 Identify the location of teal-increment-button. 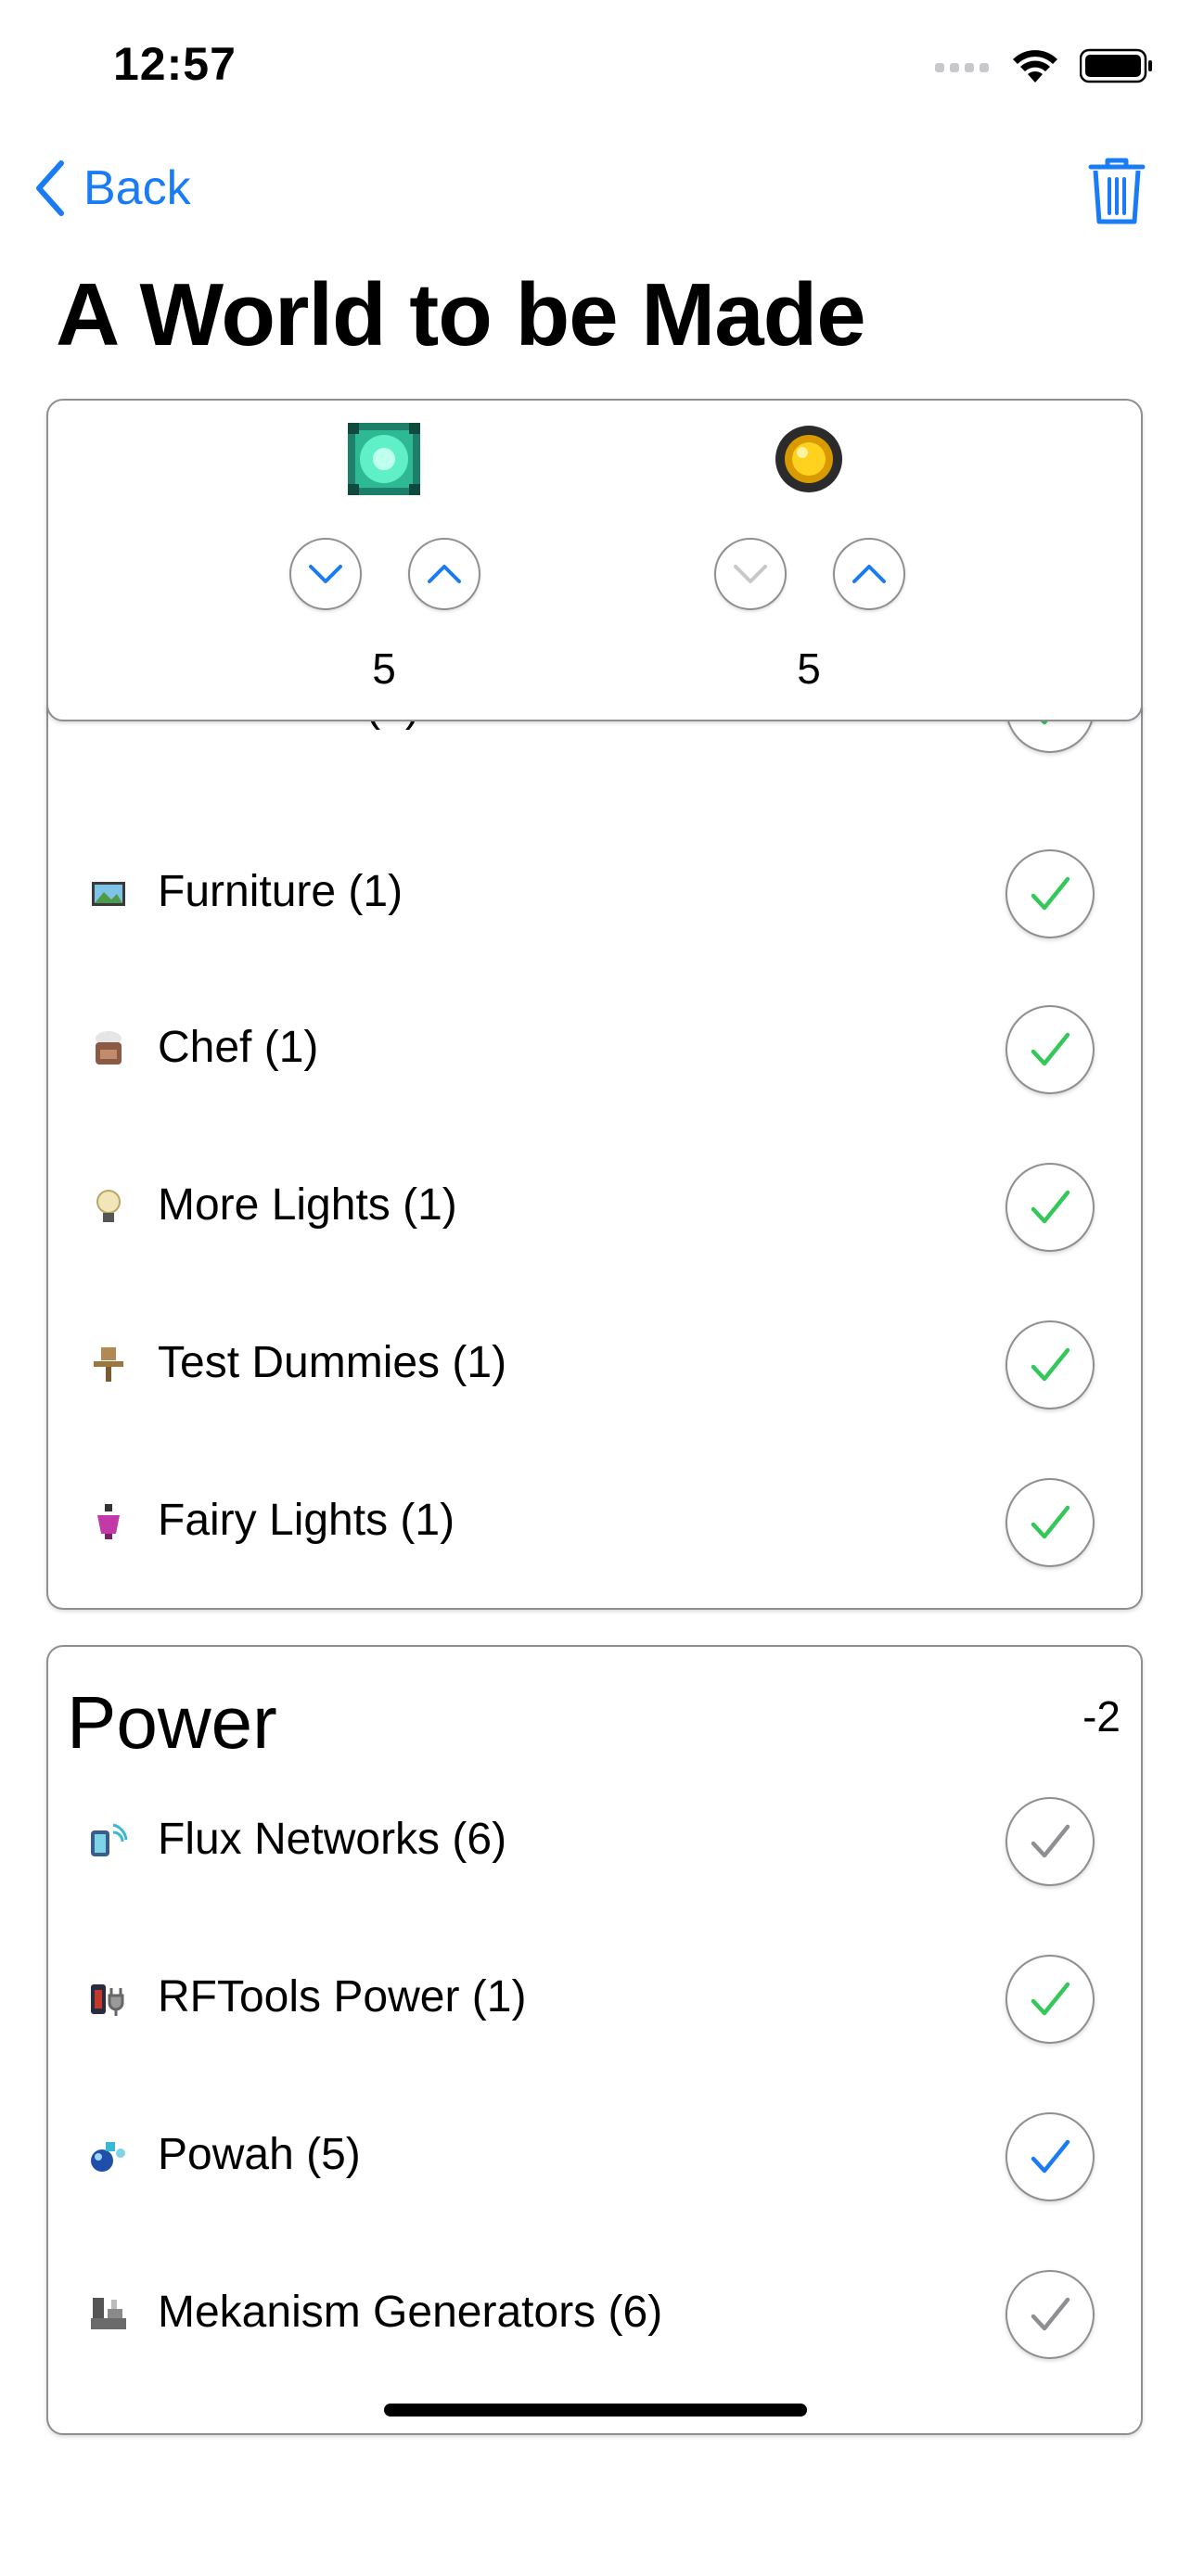
(444, 574).